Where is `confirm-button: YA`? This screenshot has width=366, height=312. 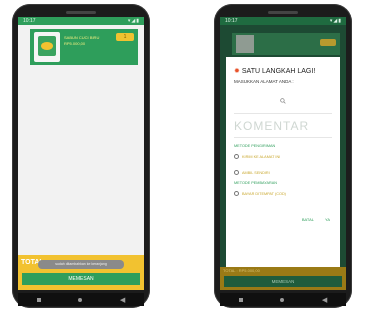 confirm-button: YA is located at coordinates (327, 219).